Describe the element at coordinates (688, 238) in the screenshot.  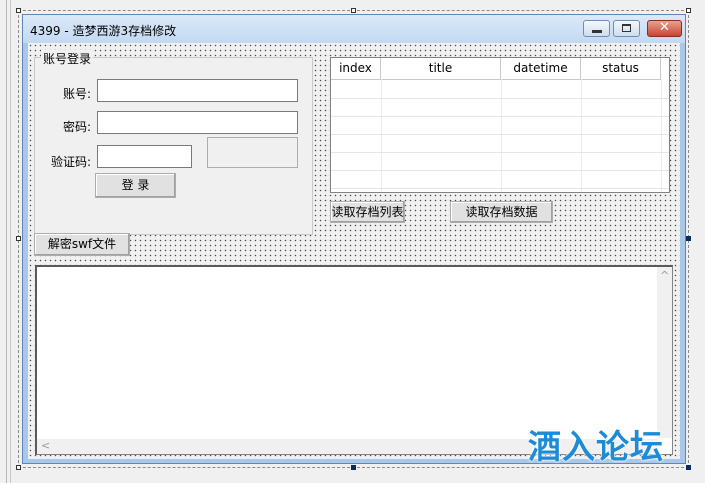
I see `resize-handle-right` at that location.